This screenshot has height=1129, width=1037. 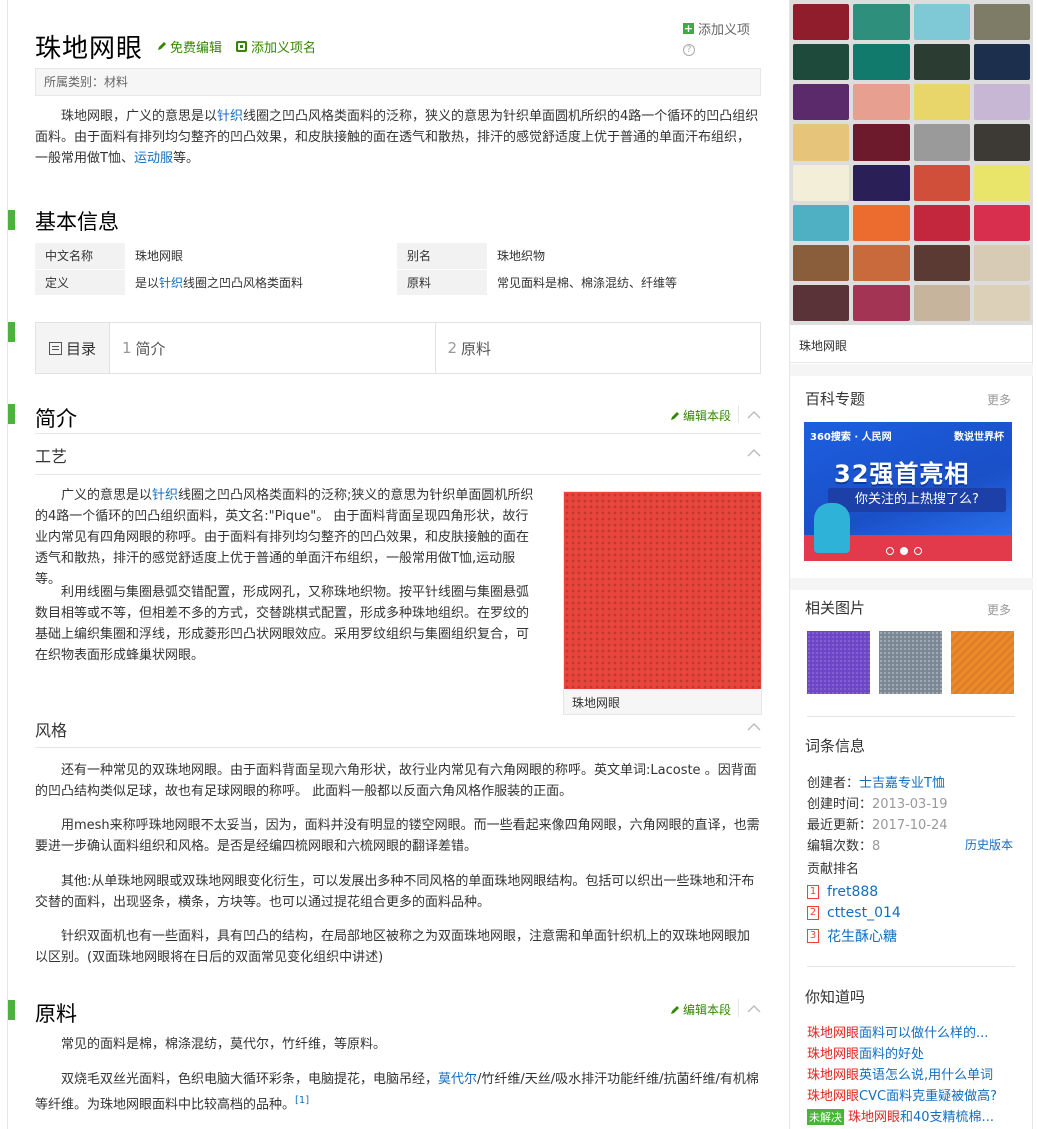 What do you see at coordinates (150, 348) in the screenshot?
I see `toc-label: 简介` at bounding box center [150, 348].